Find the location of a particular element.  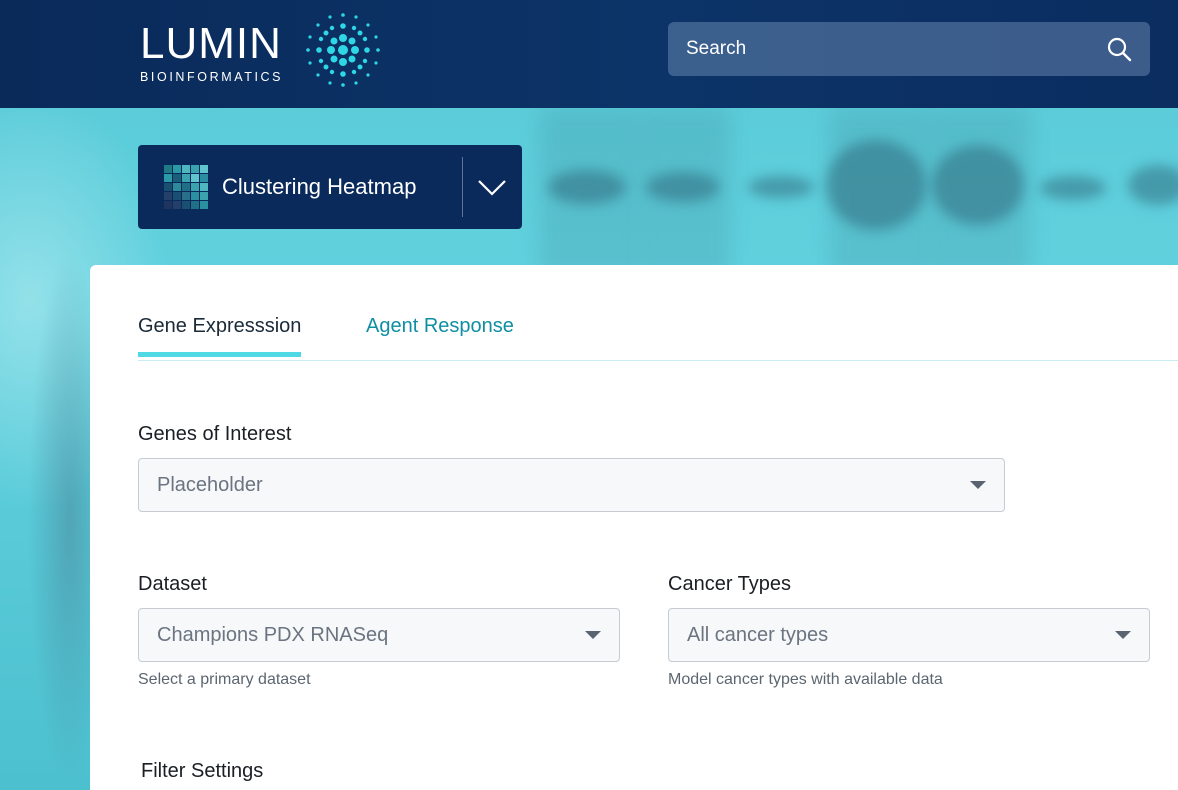

genes-of-interest-label: Genes of Interest is located at coordinates (215, 434).